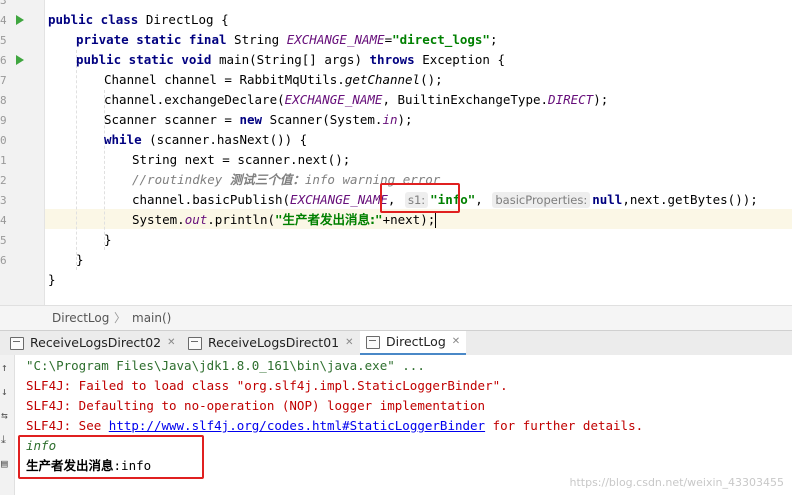 This screenshot has width=792, height=495. What do you see at coordinates (284, 220) in the screenshot?
I see `code-line: System.out.println("生产者发出消息:"+next);` at bounding box center [284, 220].